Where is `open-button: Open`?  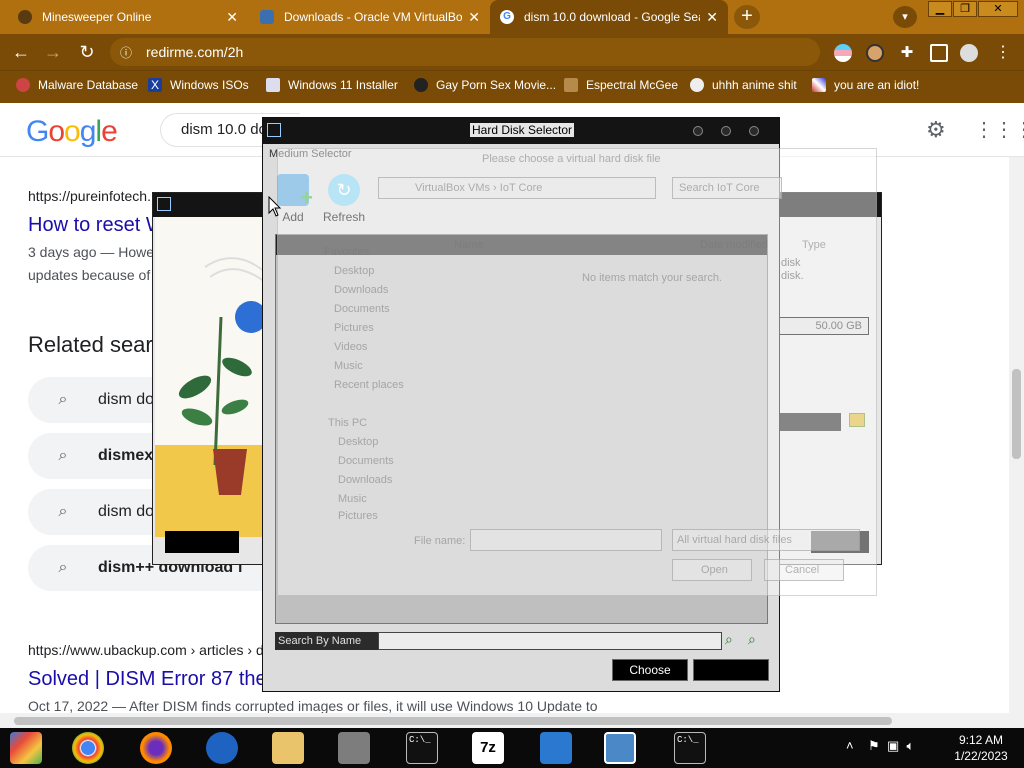
open-button: Open is located at coordinates (712, 570).